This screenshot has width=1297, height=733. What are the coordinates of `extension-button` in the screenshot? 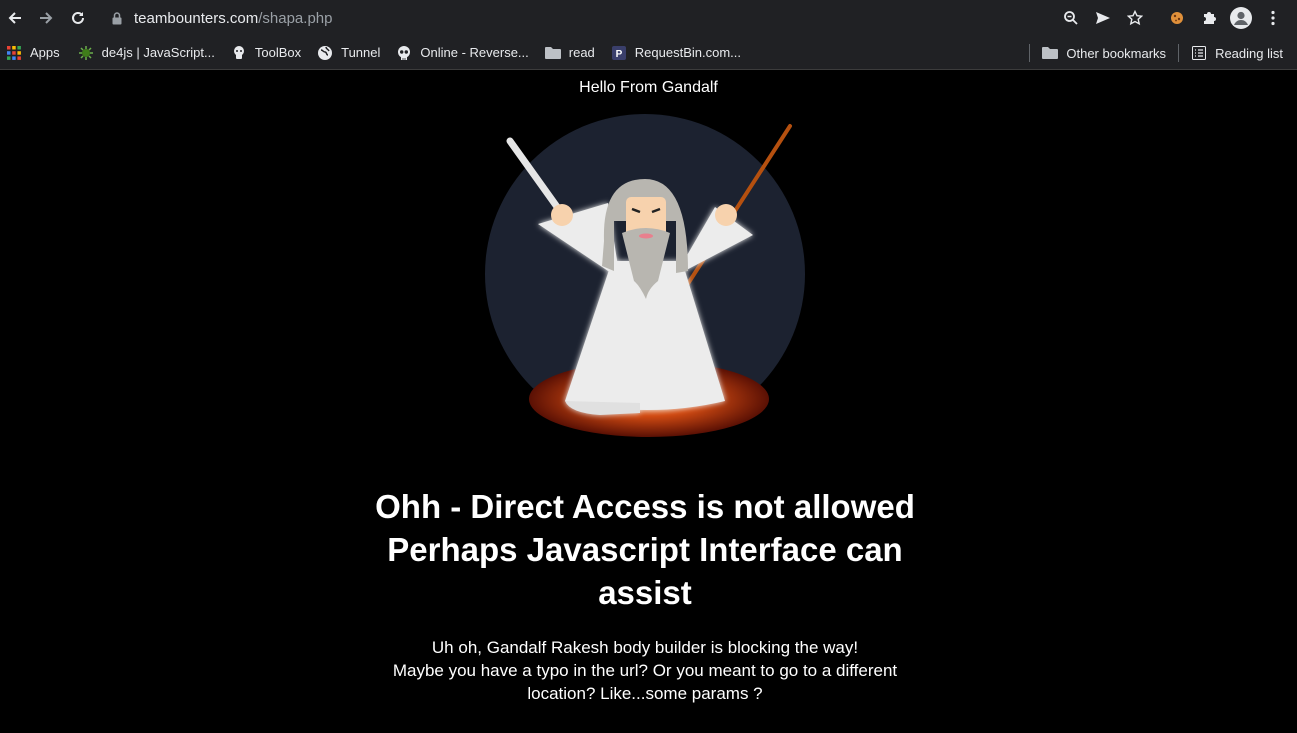 It's located at (1177, 18).